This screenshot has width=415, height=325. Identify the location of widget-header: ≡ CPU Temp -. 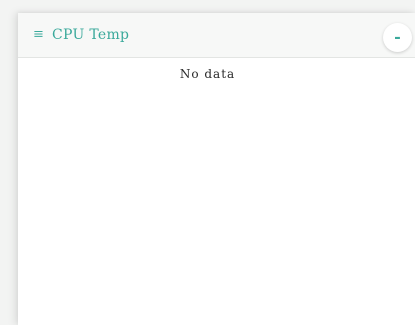
(216, 35).